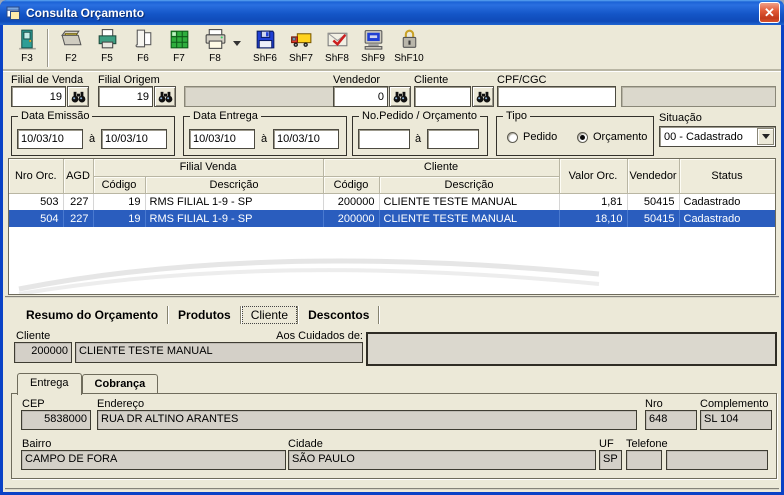  Describe the element at coordinates (121, 404) in the screenshot. I see `endereco-label: Endereço` at that location.